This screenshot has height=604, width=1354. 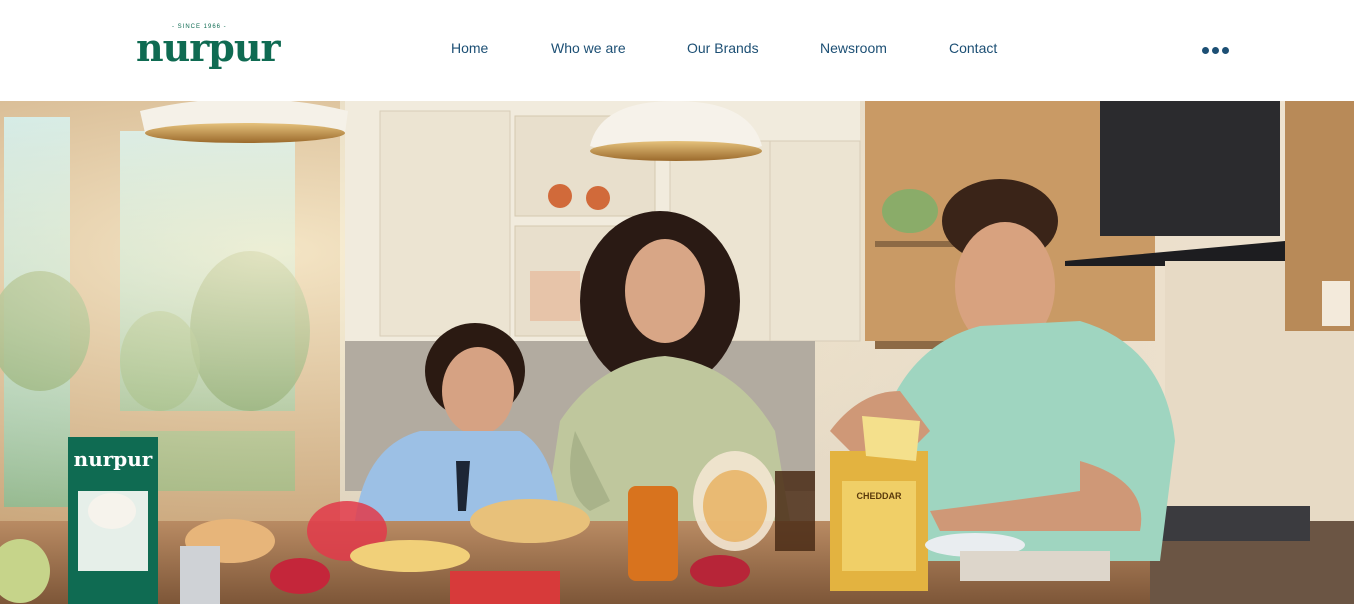 I want to click on nav-home: Home, so click(x=469, y=48).